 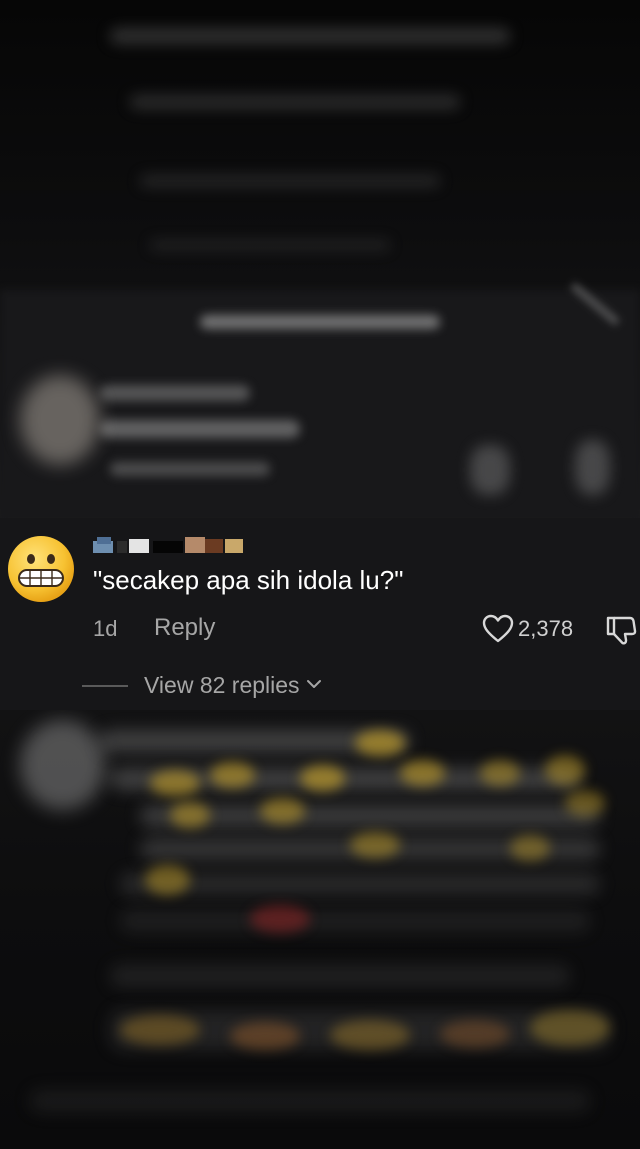 I want to click on like-count: 2,378, so click(x=546, y=628).